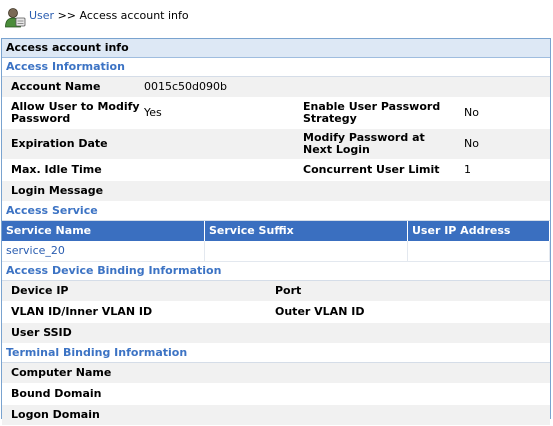 The height and width of the screenshot is (426, 553). I want to click on max-idle-time-value, so click(219, 170).